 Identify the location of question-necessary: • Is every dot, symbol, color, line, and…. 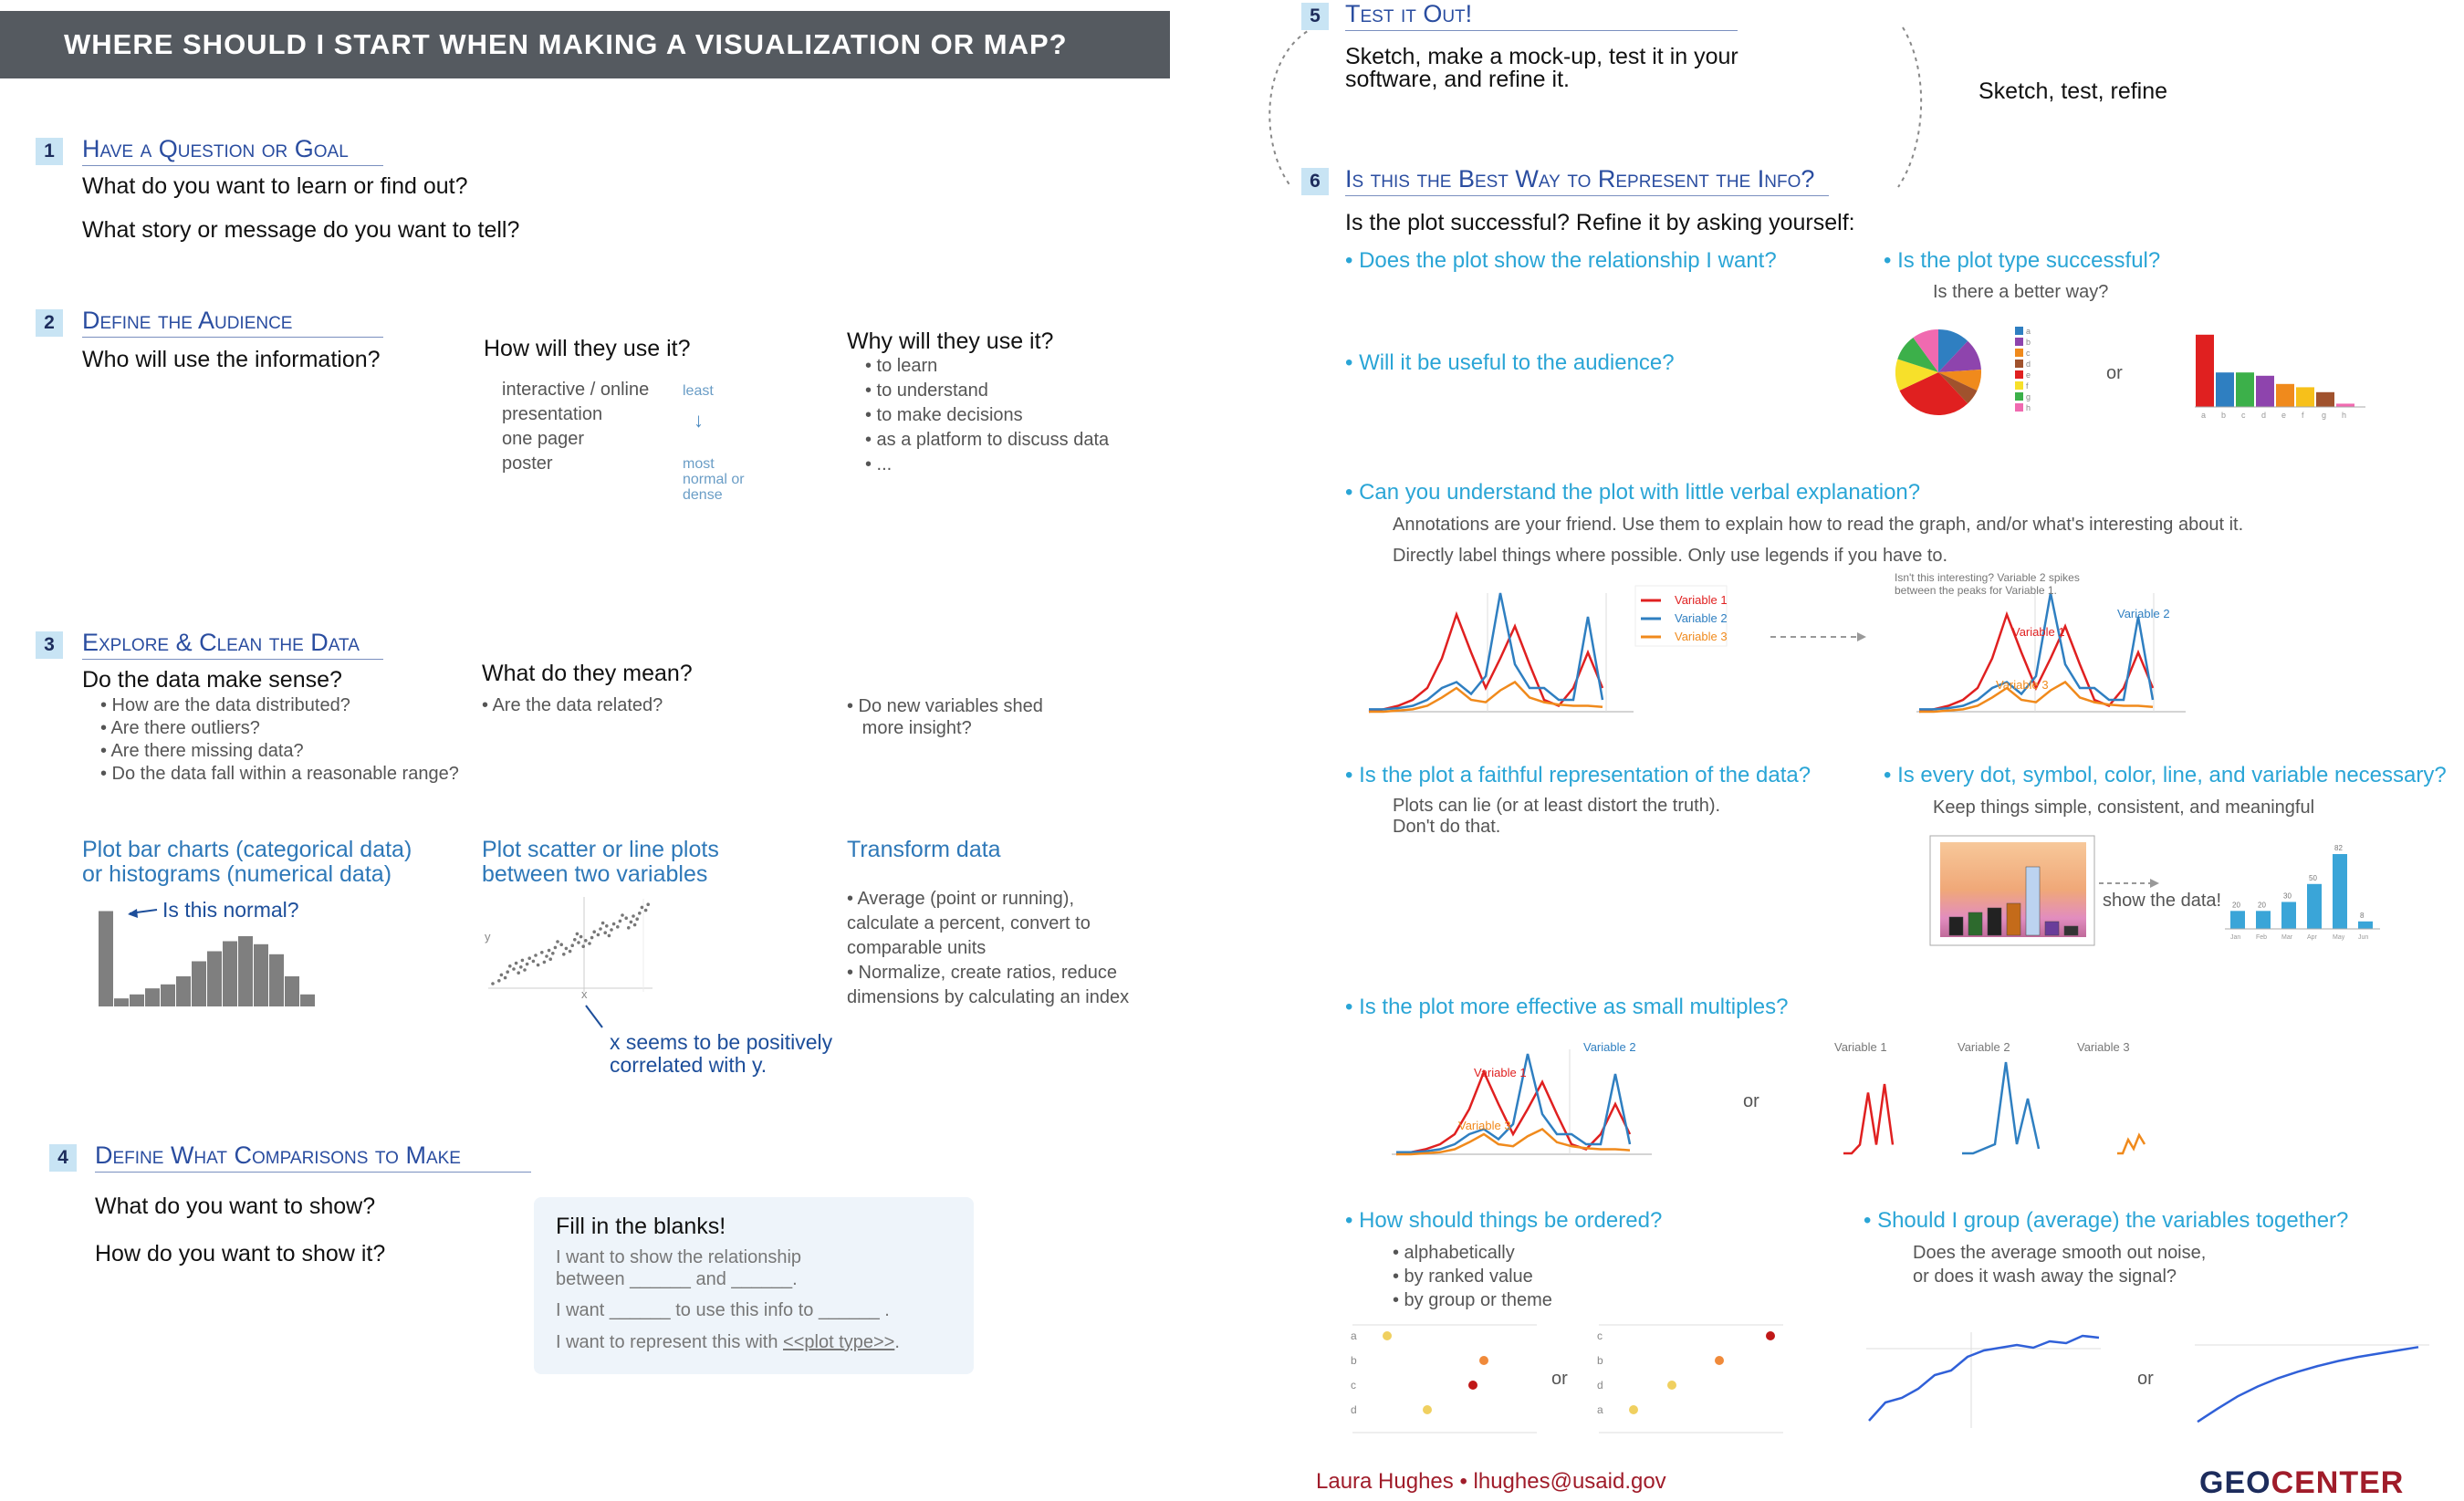
(2165, 775).